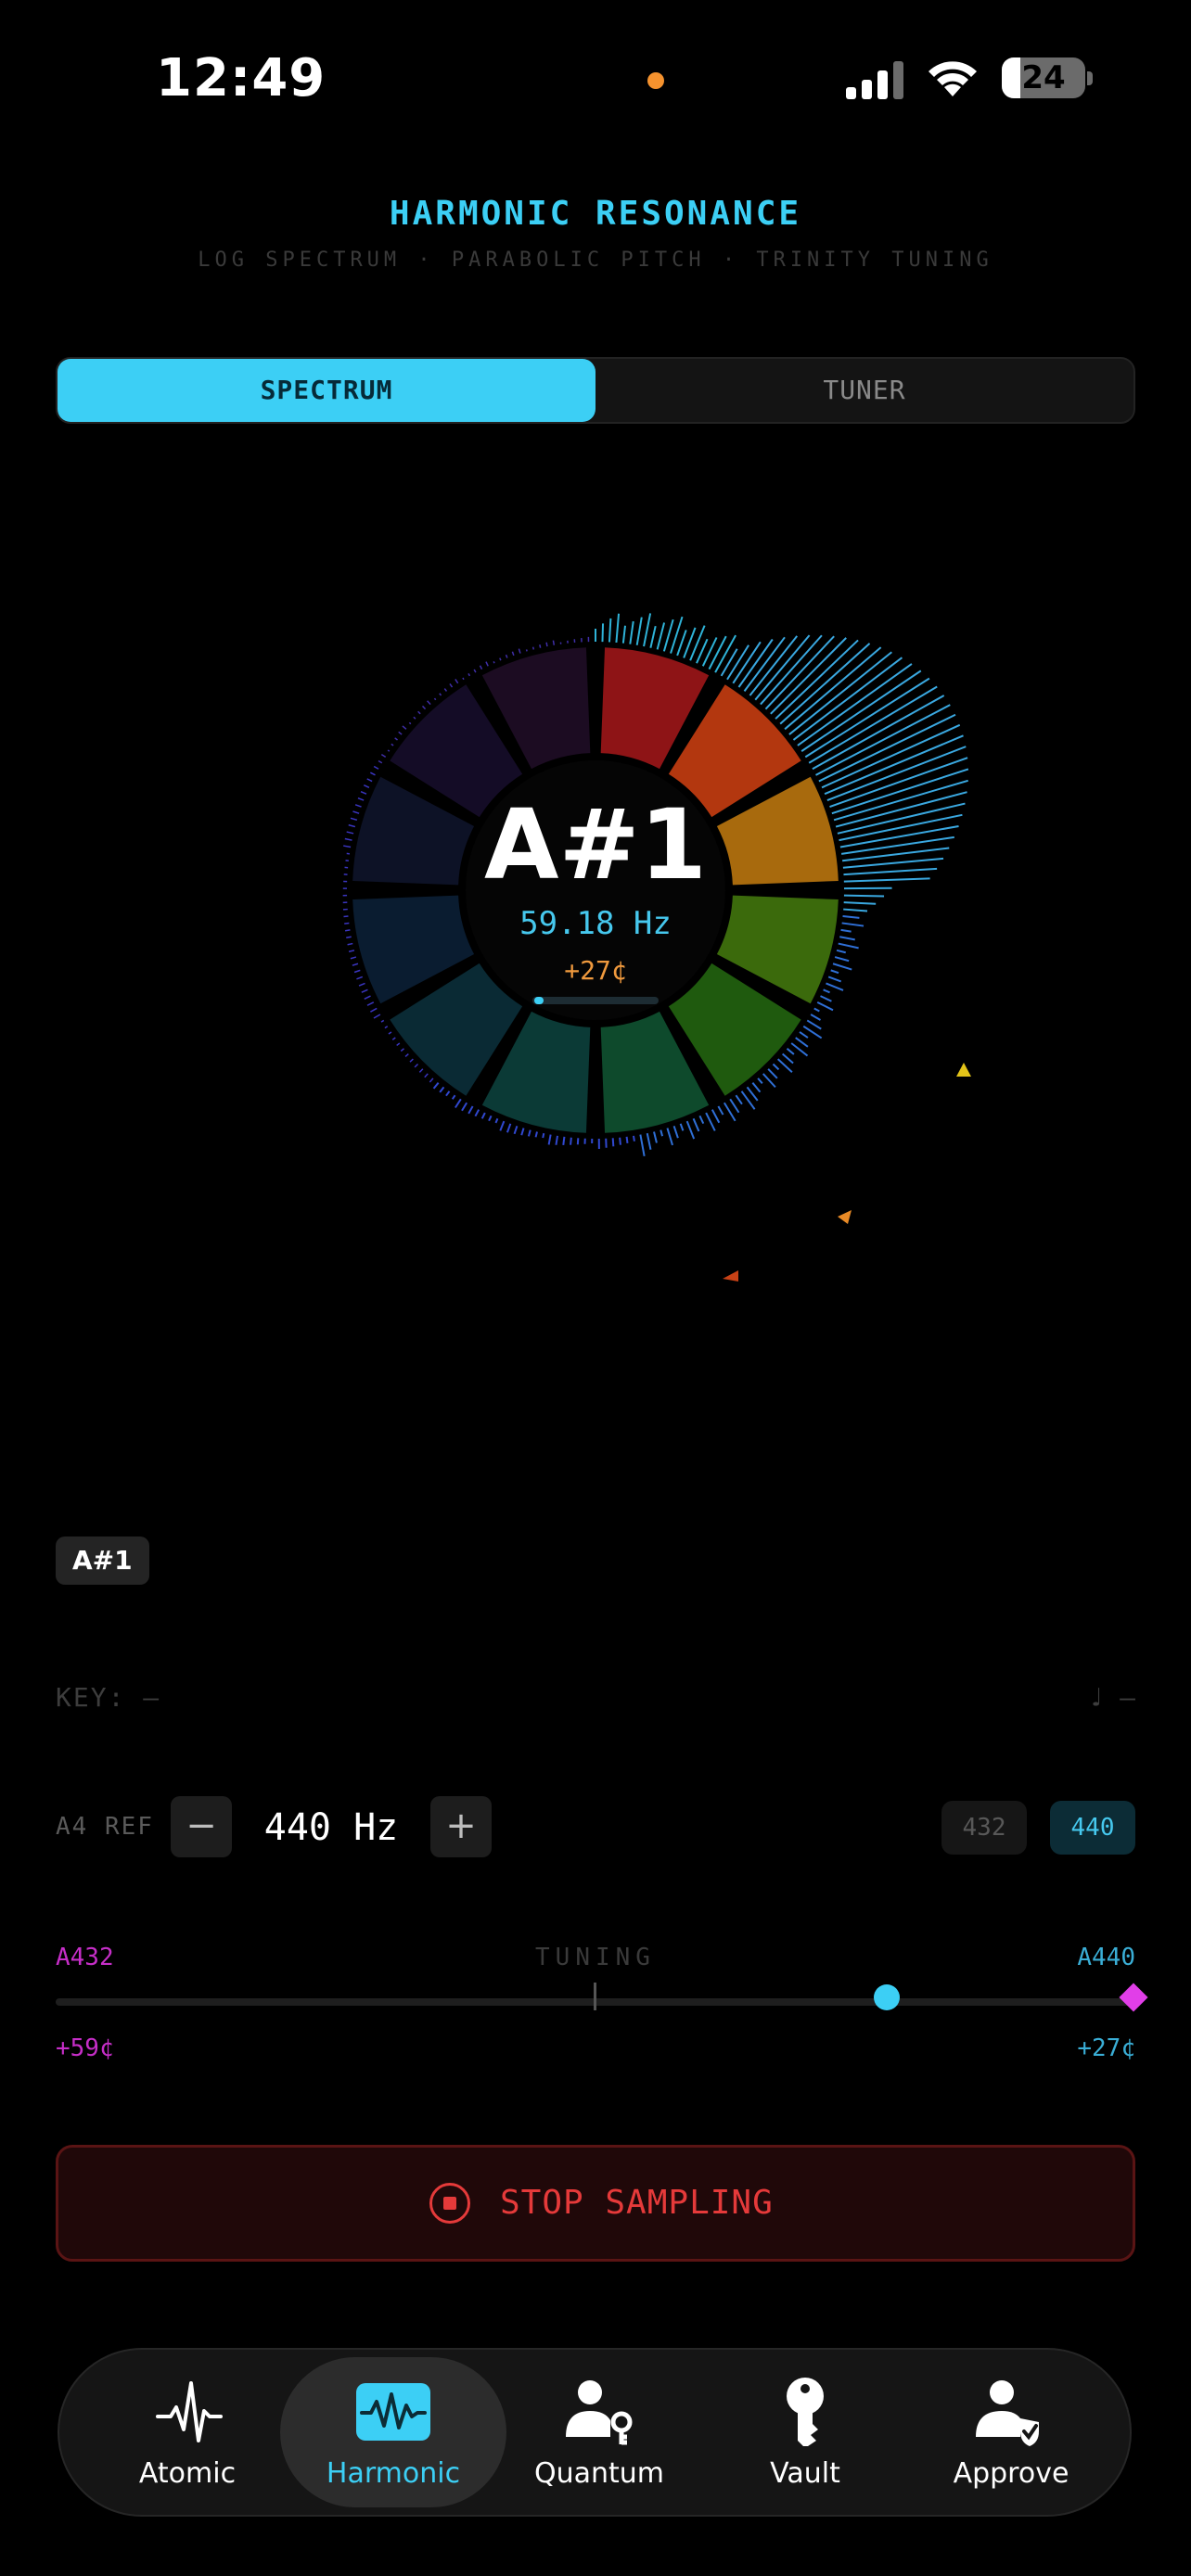 This screenshot has width=1191, height=2576. I want to click on stop-icon, so click(450, 2204).